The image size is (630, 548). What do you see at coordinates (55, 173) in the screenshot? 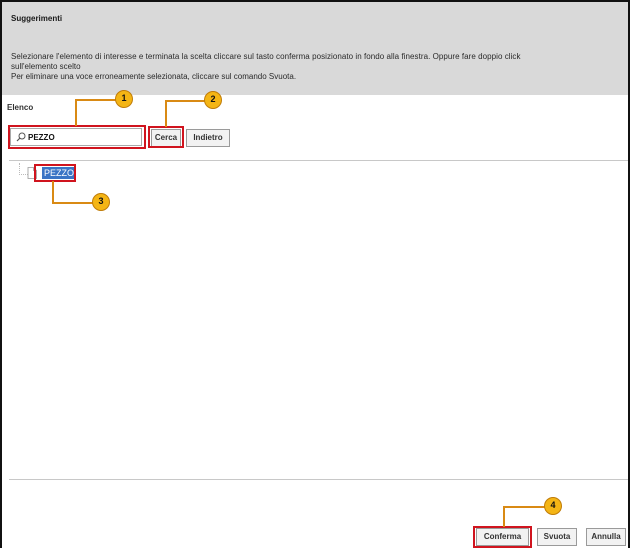
I see `highlight-box-tree-item` at bounding box center [55, 173].